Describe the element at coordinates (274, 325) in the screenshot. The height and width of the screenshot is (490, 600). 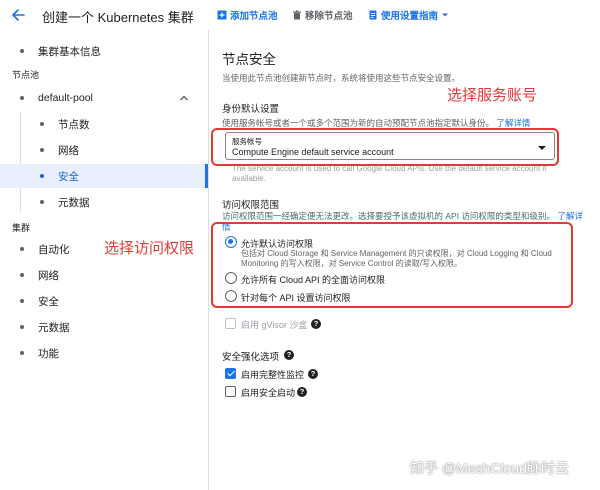
I see `gvisor-label: 启用 gVisor 沙盒` at that location.